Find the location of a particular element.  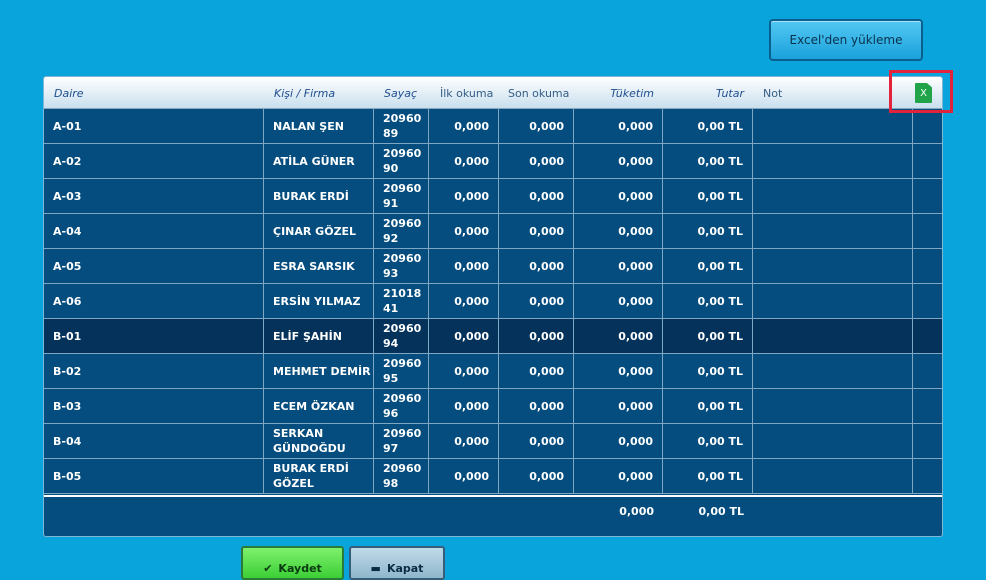

cell-kisi: BURAK ERDİ is located at coordinates (319, 196).